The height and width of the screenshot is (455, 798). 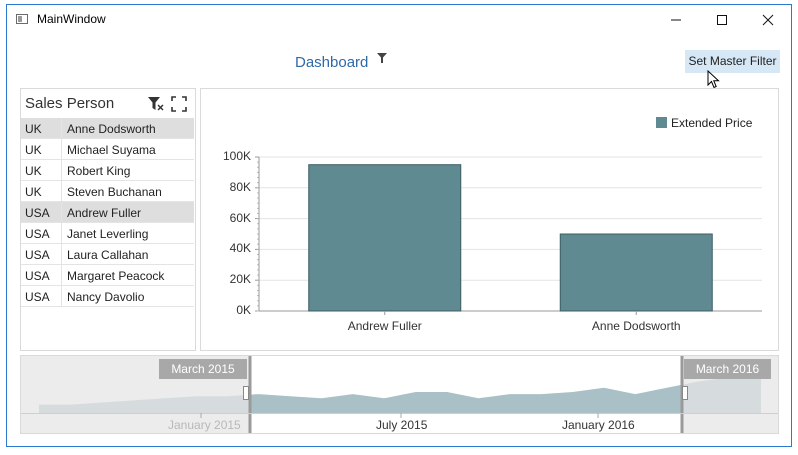 I want to click on y-tick-label: 100K, so click(x=236, y=156).